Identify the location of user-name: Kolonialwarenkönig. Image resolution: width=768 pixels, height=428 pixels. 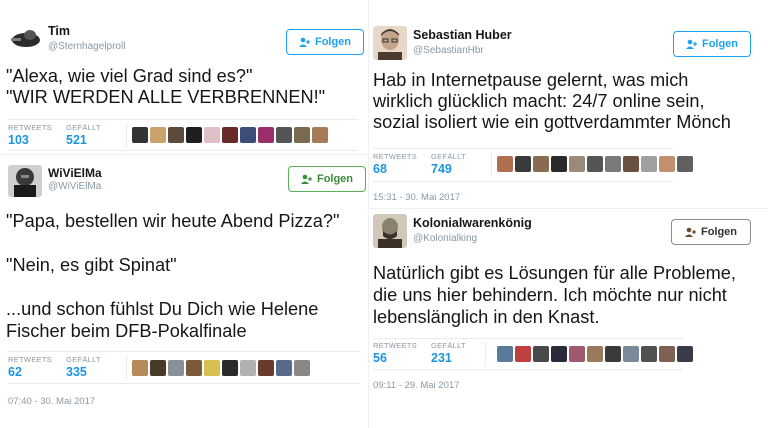
(472, 223).